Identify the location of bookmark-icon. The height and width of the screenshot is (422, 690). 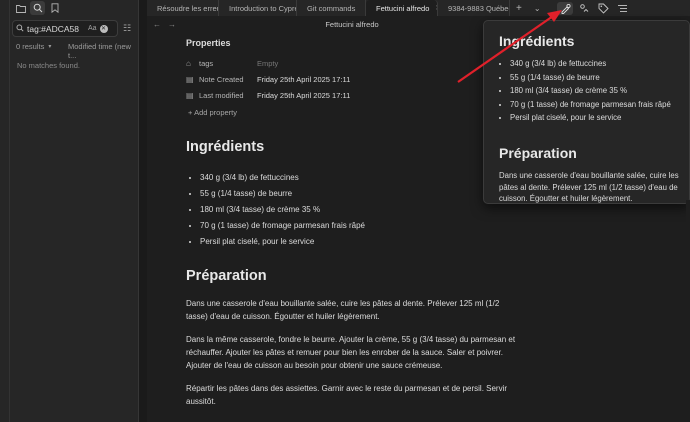
(54, 8).